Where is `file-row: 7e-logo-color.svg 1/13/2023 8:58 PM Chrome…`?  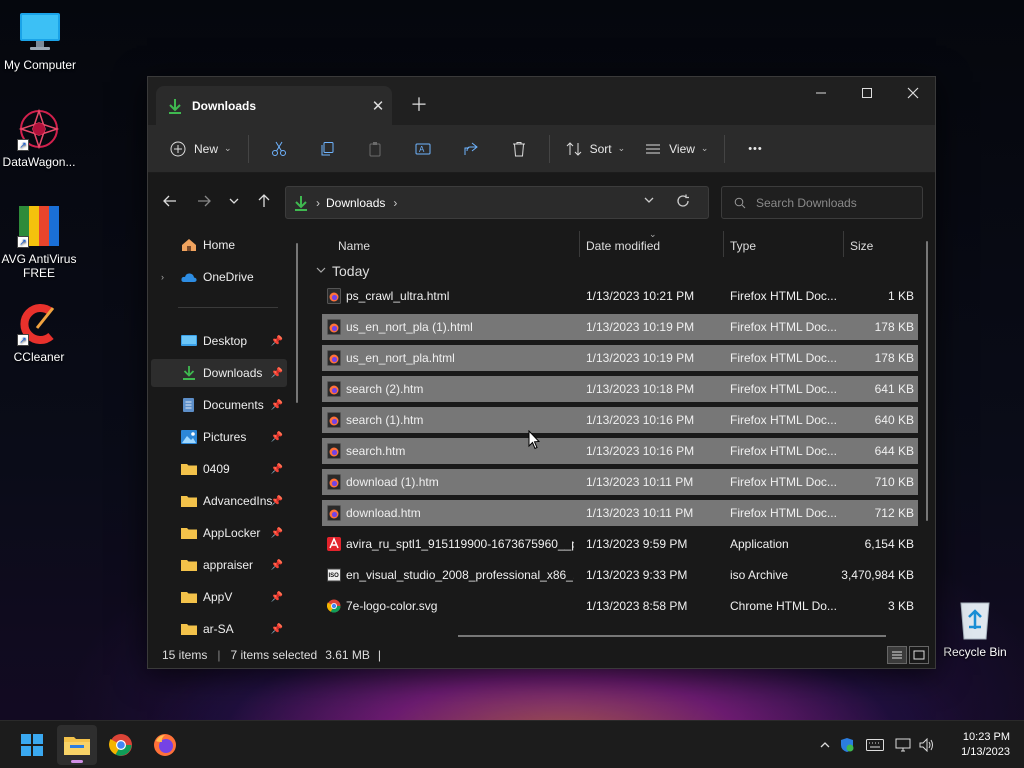
file-row: 7e-logo-color.svg 1/13/2023 8:58 PM Chrome… is located at coordinates (620, 606).